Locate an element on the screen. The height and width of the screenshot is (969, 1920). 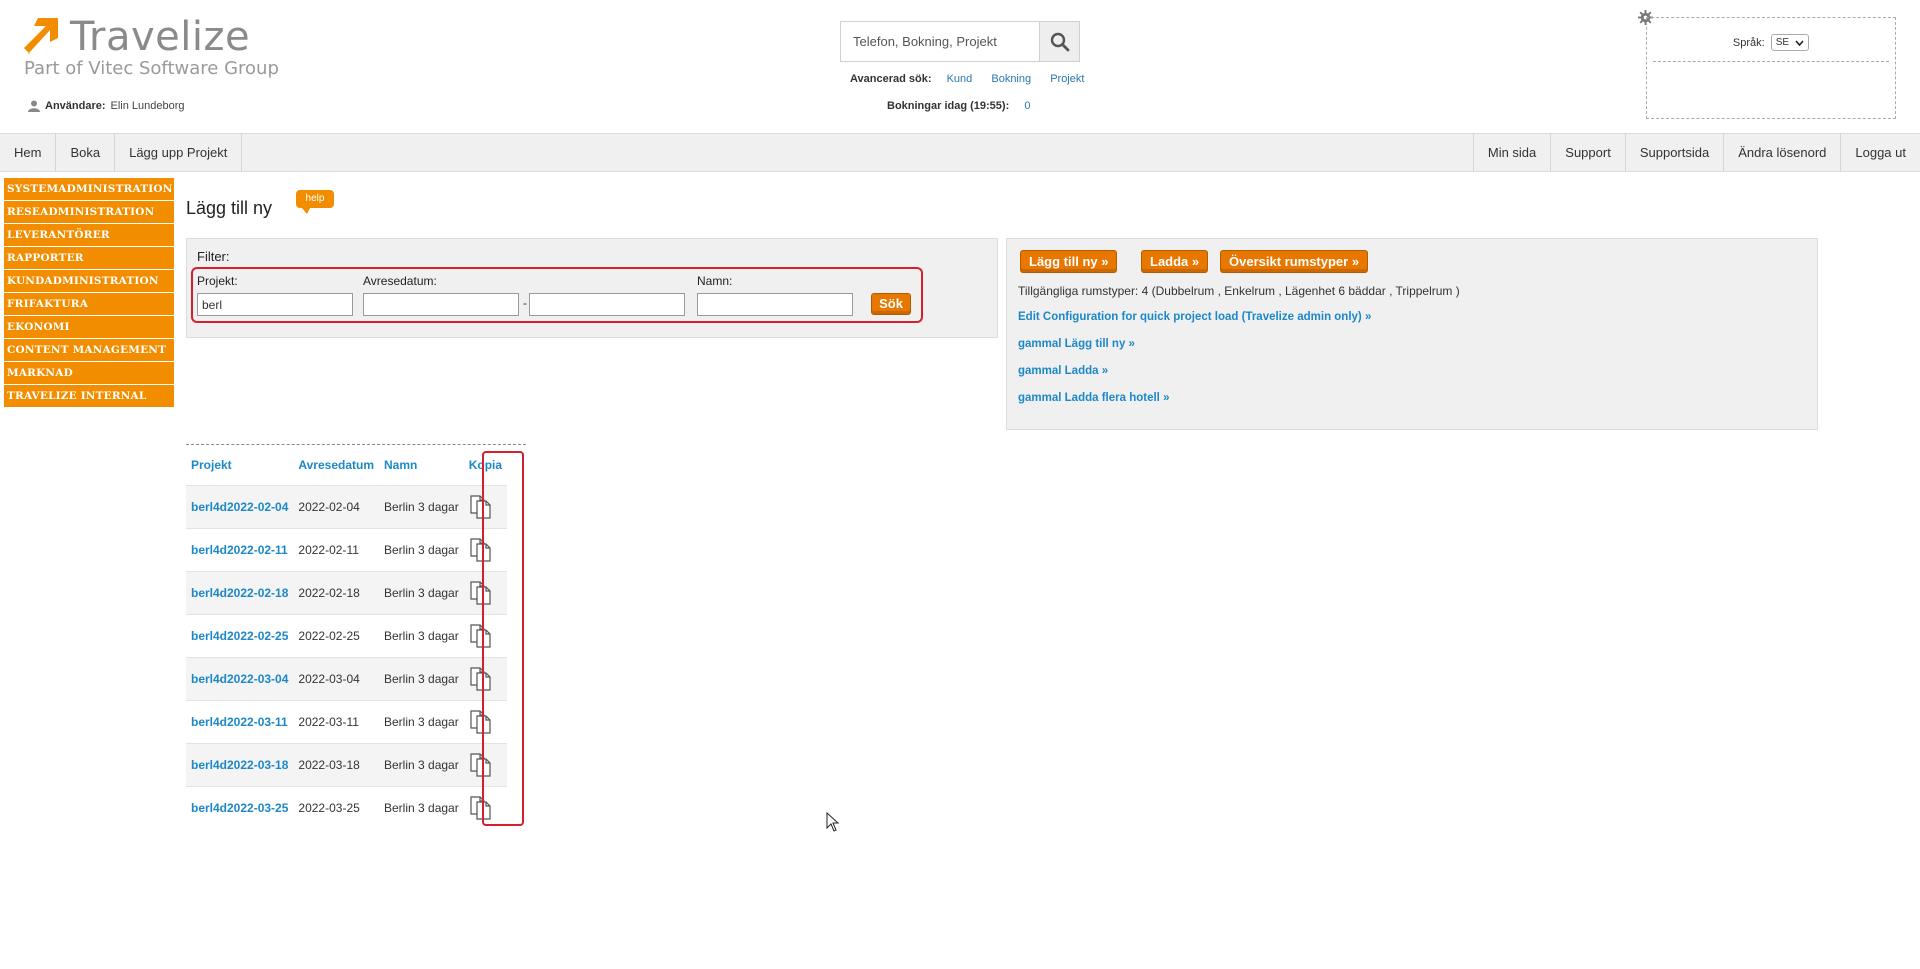
departure-date: 2022-03-18 is located at coordinates (336, 764).